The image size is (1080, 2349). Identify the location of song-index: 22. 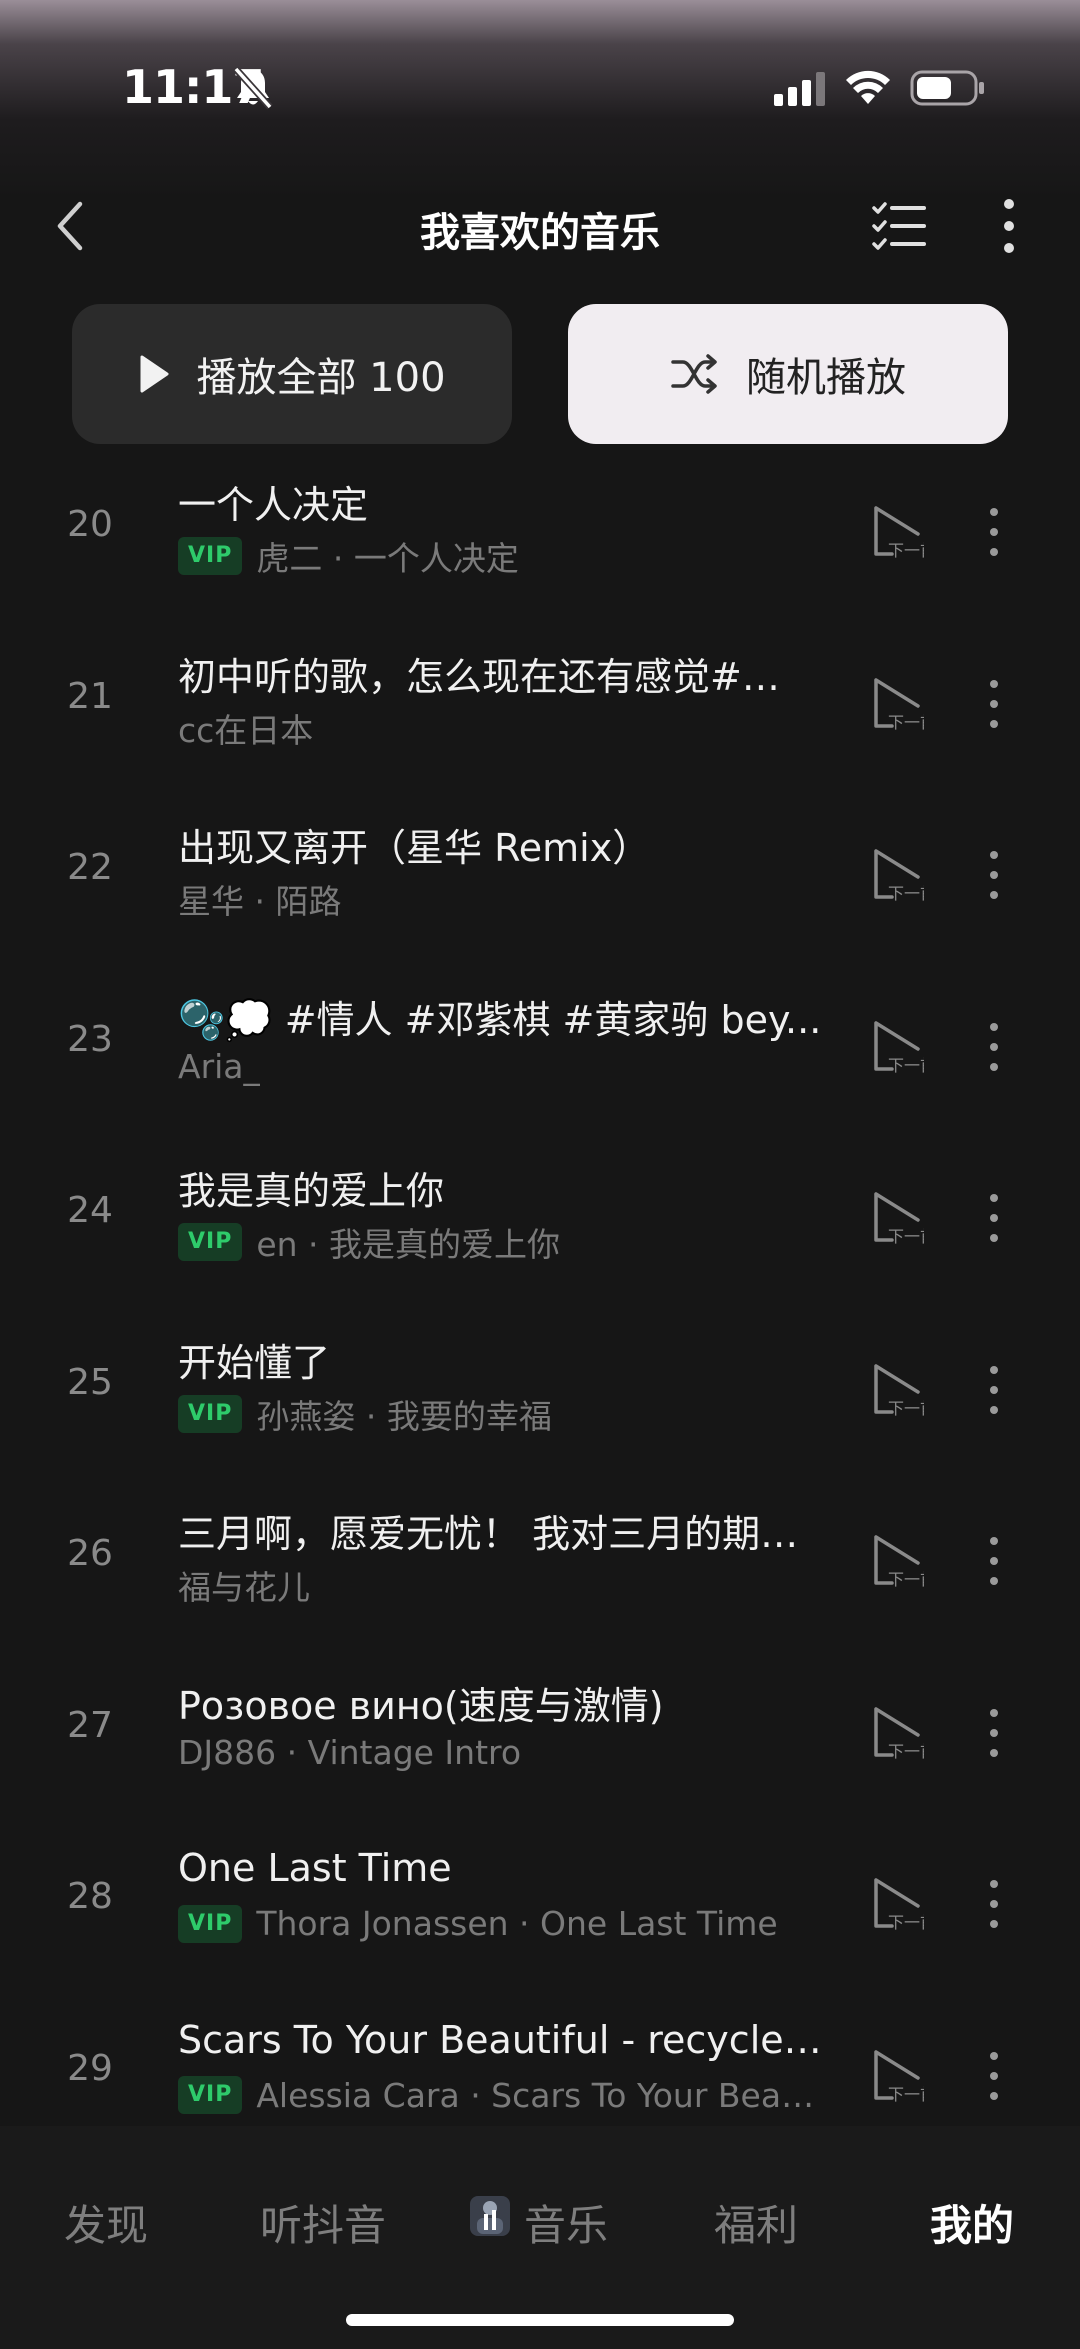
(90, 867).